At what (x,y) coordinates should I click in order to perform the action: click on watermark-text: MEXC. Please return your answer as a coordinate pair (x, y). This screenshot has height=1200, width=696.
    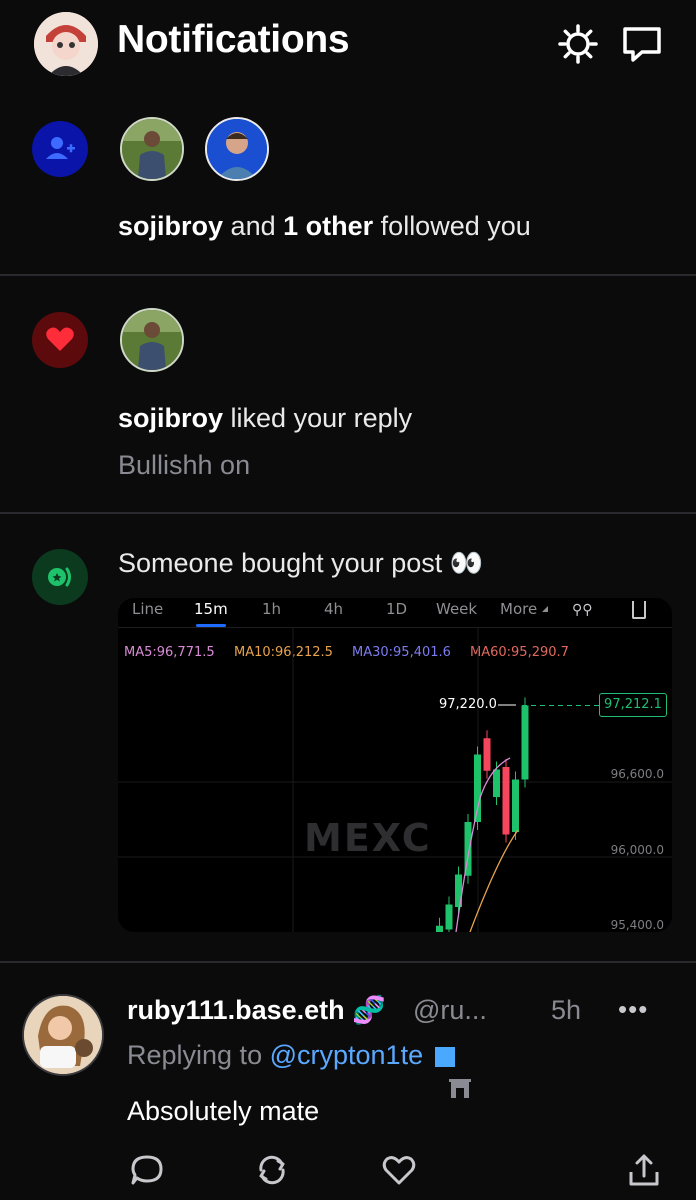
    Looking at the image, I should click on (368, 838).